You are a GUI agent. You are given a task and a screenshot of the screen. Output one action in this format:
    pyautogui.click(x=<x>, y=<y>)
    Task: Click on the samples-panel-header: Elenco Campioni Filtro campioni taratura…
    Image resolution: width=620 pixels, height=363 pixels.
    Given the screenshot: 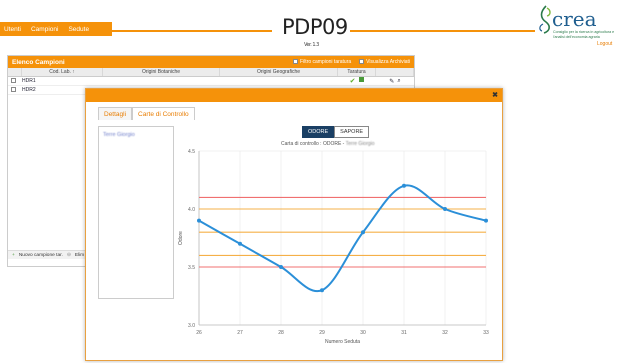 What is the action you would take?
    pyautogui.click(x=211, y=62)
    